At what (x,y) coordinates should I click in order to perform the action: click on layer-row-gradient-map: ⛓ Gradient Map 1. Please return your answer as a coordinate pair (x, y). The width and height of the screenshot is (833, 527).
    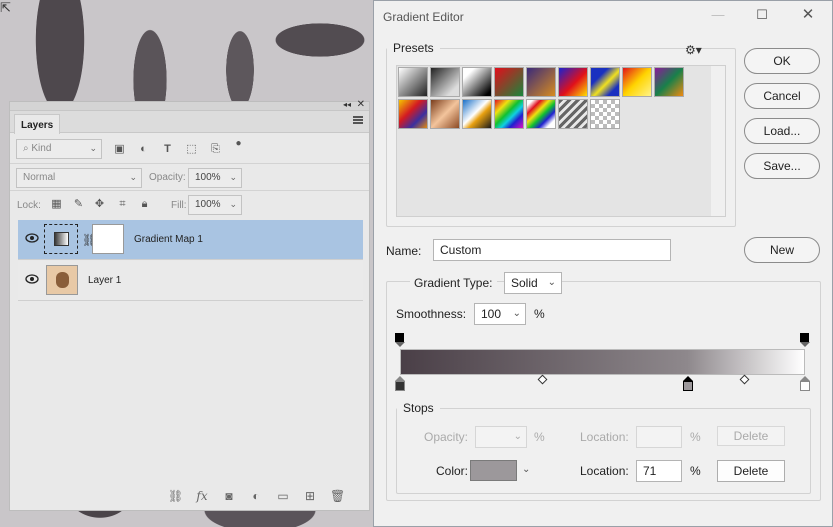
    Looking at the image, I should click on (190, 240).